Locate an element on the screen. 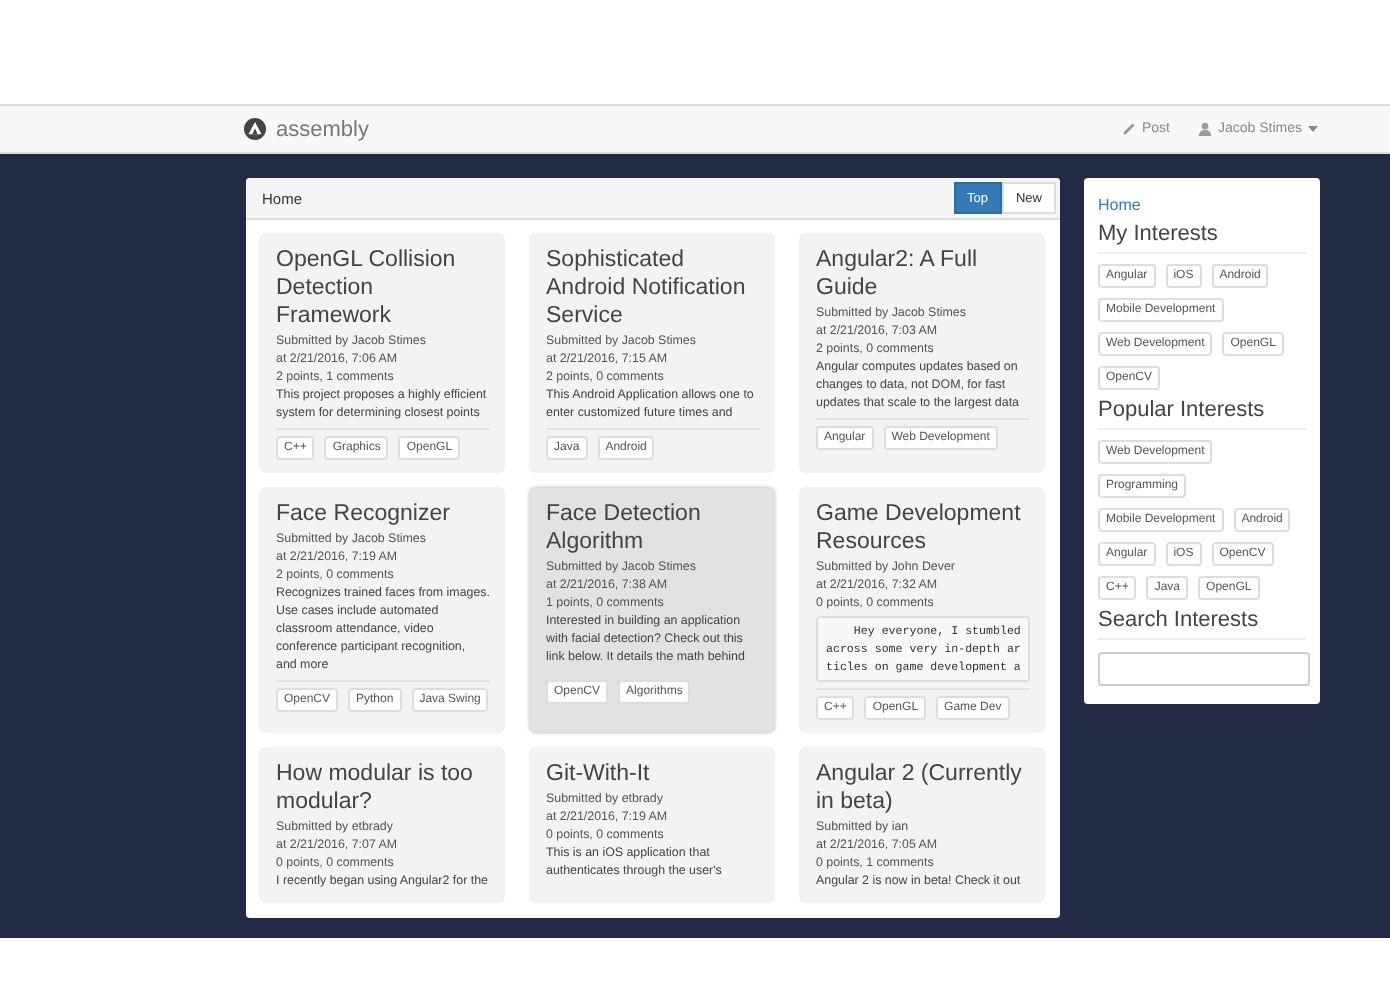 This screenshot has height=988, width=1390. post-title: Angular 2 (Currently in beta) is located at coordinates (920, 788).